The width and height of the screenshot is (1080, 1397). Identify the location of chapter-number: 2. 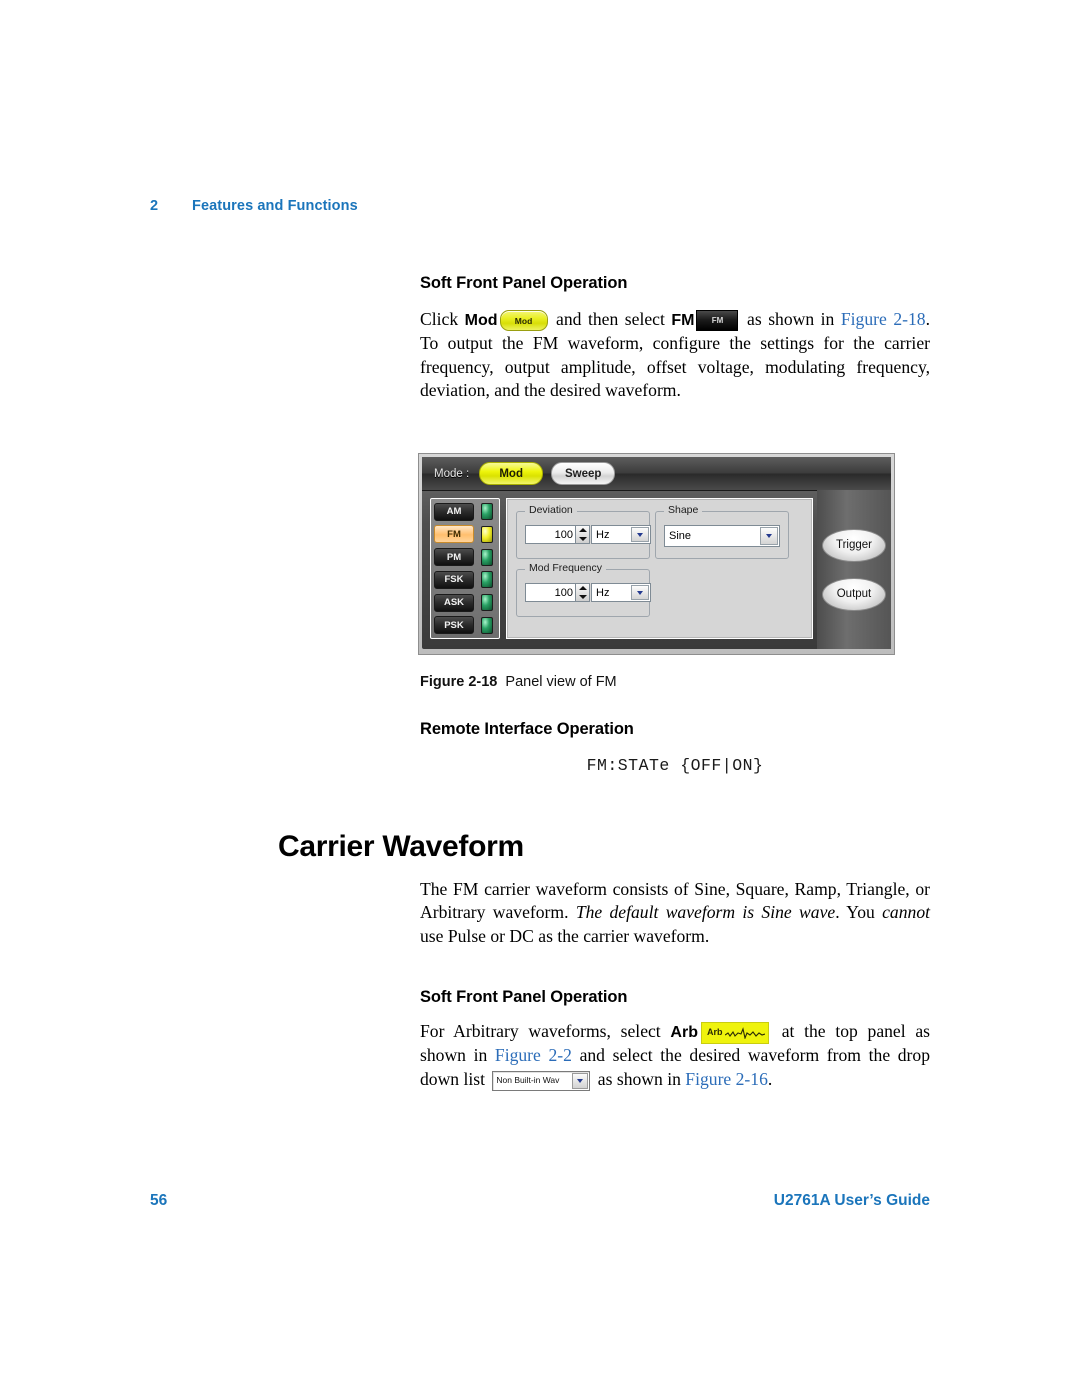
(154, 206).